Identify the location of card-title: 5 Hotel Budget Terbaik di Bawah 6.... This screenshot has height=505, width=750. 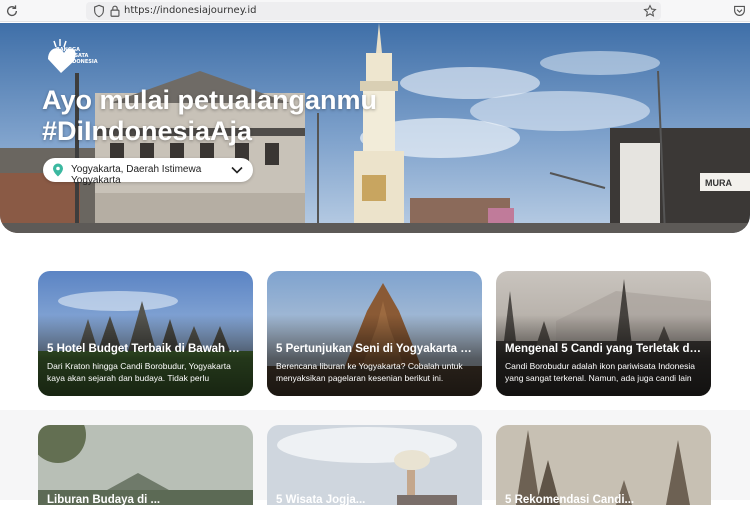
(145, 349).